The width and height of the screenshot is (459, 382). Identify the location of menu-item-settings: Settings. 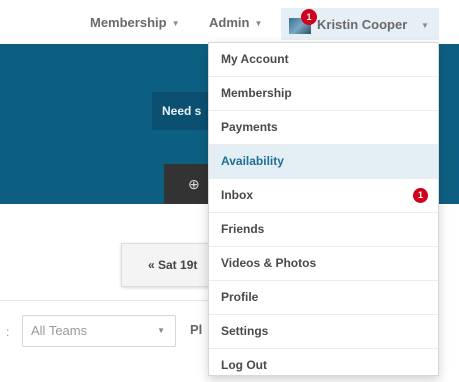
(323, 332).